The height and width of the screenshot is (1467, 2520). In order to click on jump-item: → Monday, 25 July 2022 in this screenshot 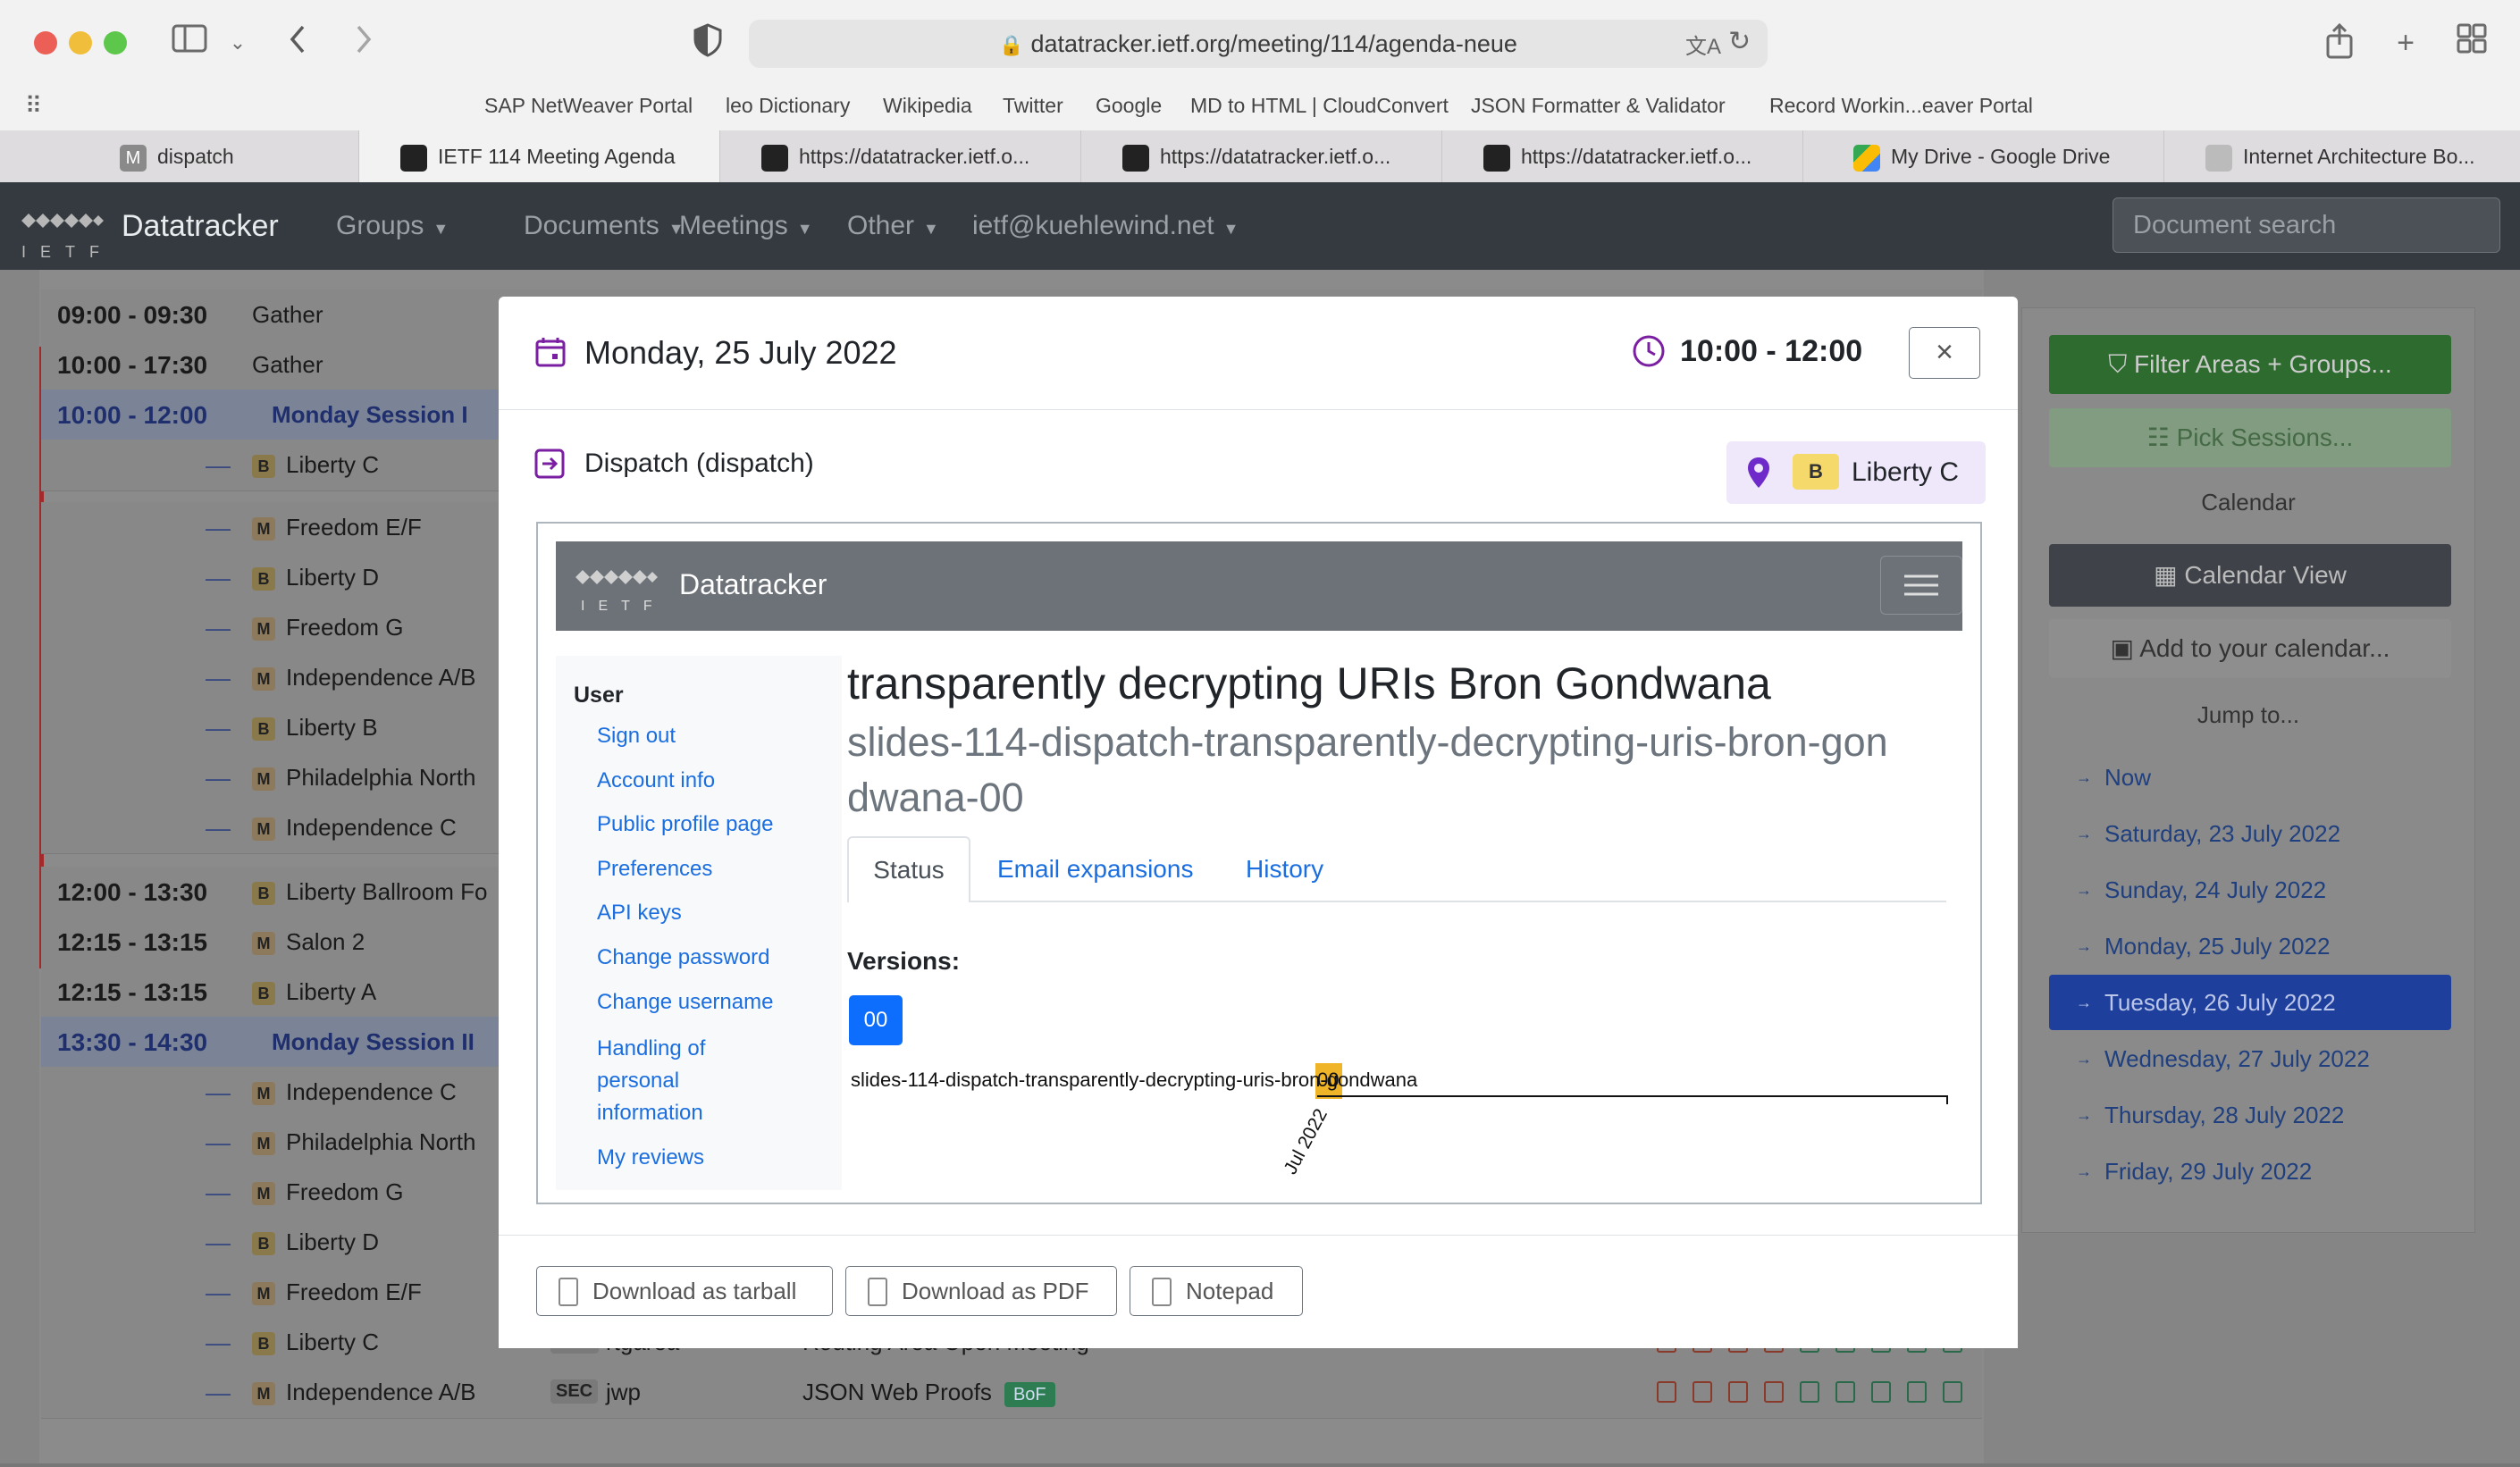, I will do `click(2250, 946)`.